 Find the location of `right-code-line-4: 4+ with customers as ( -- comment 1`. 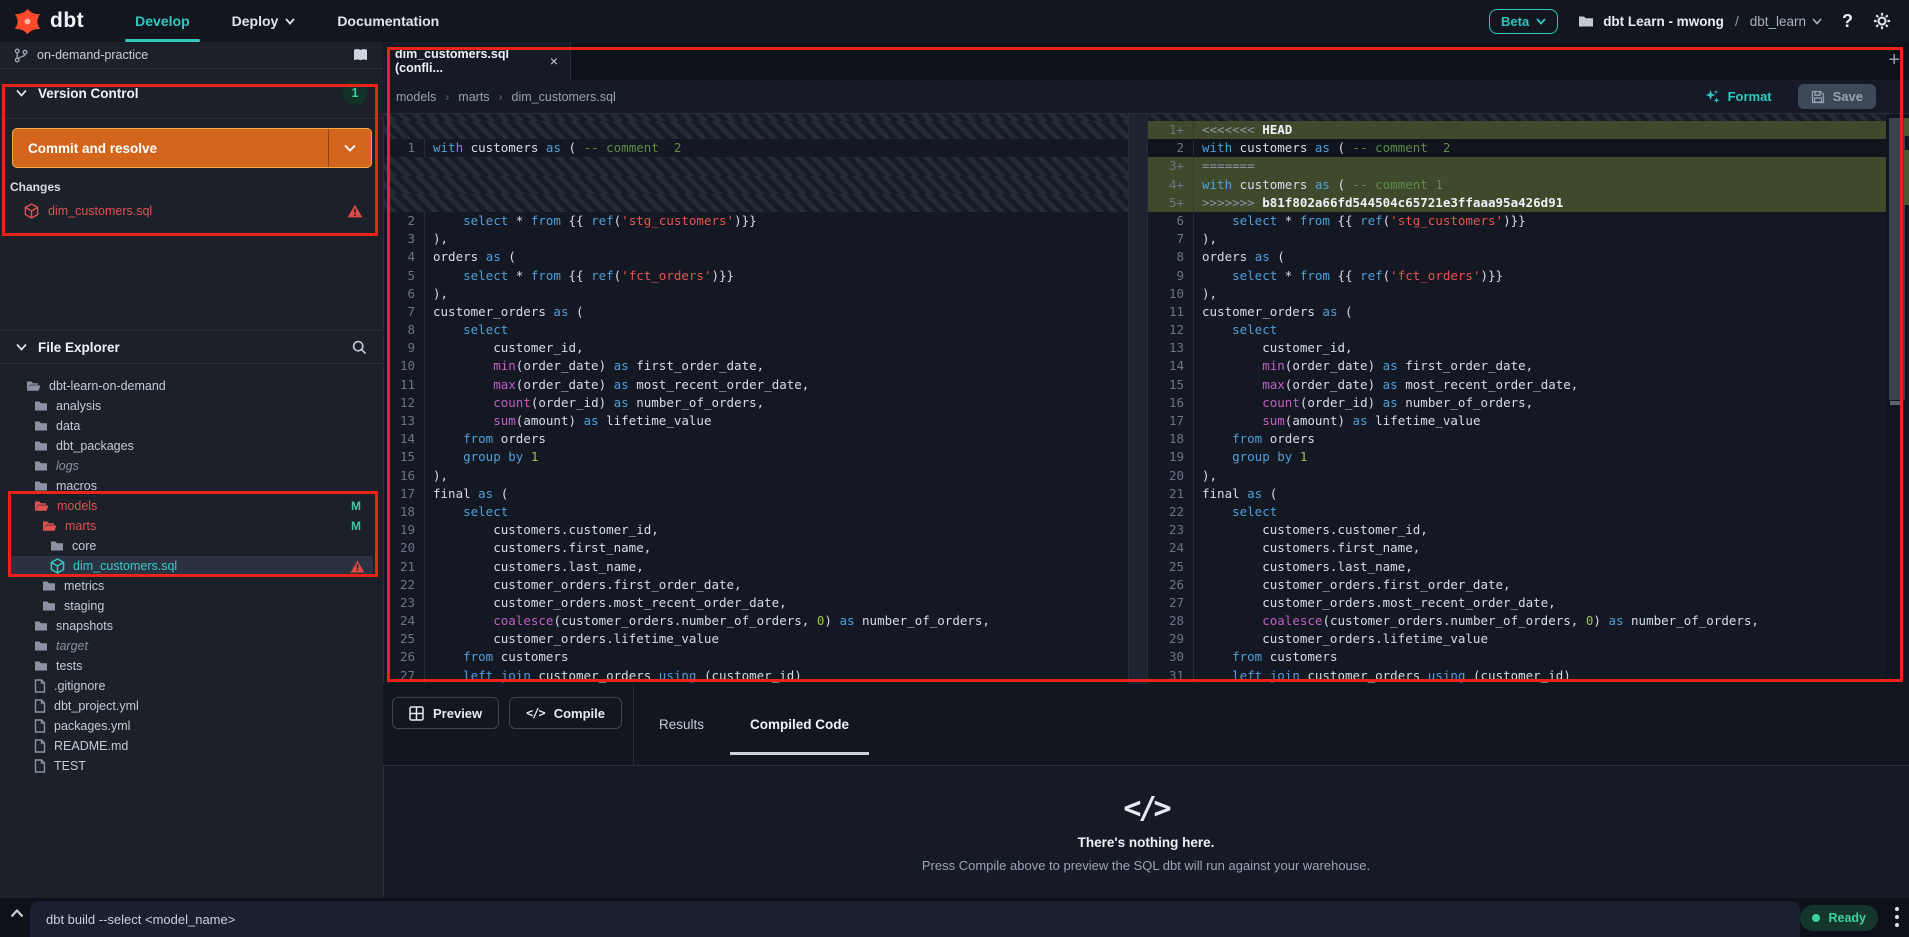

right-code-line-4: 4+ with customers as ( -- comment 1 is located at coordinates (1517, 184).